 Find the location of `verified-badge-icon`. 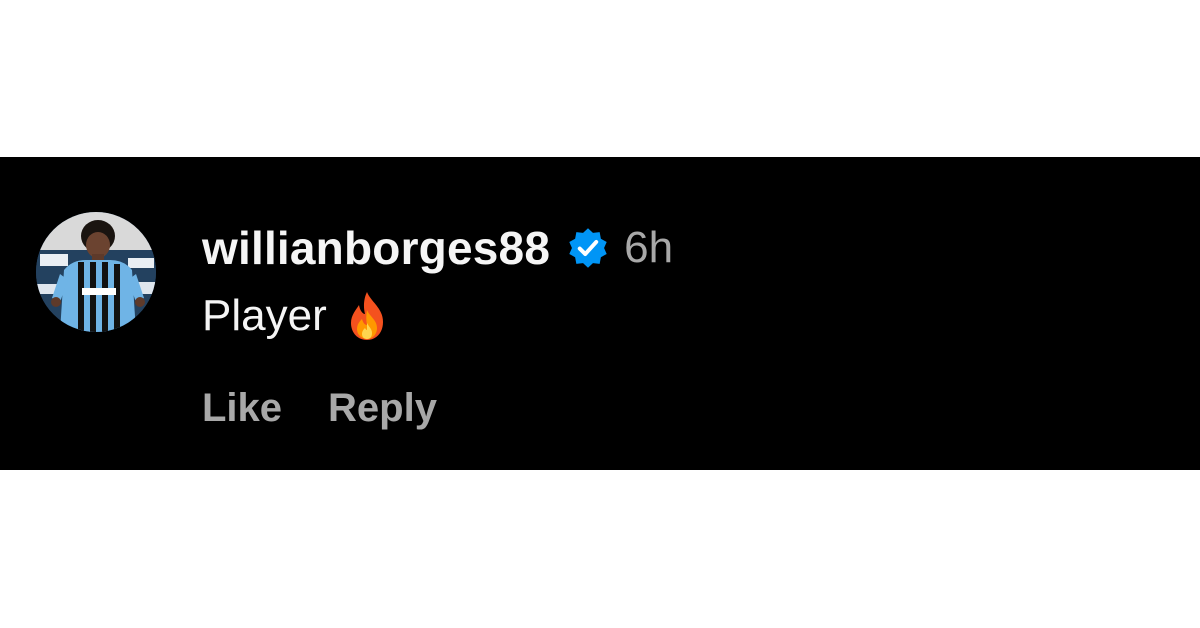

verified-badge-icon is located at coordinates (588, 248).